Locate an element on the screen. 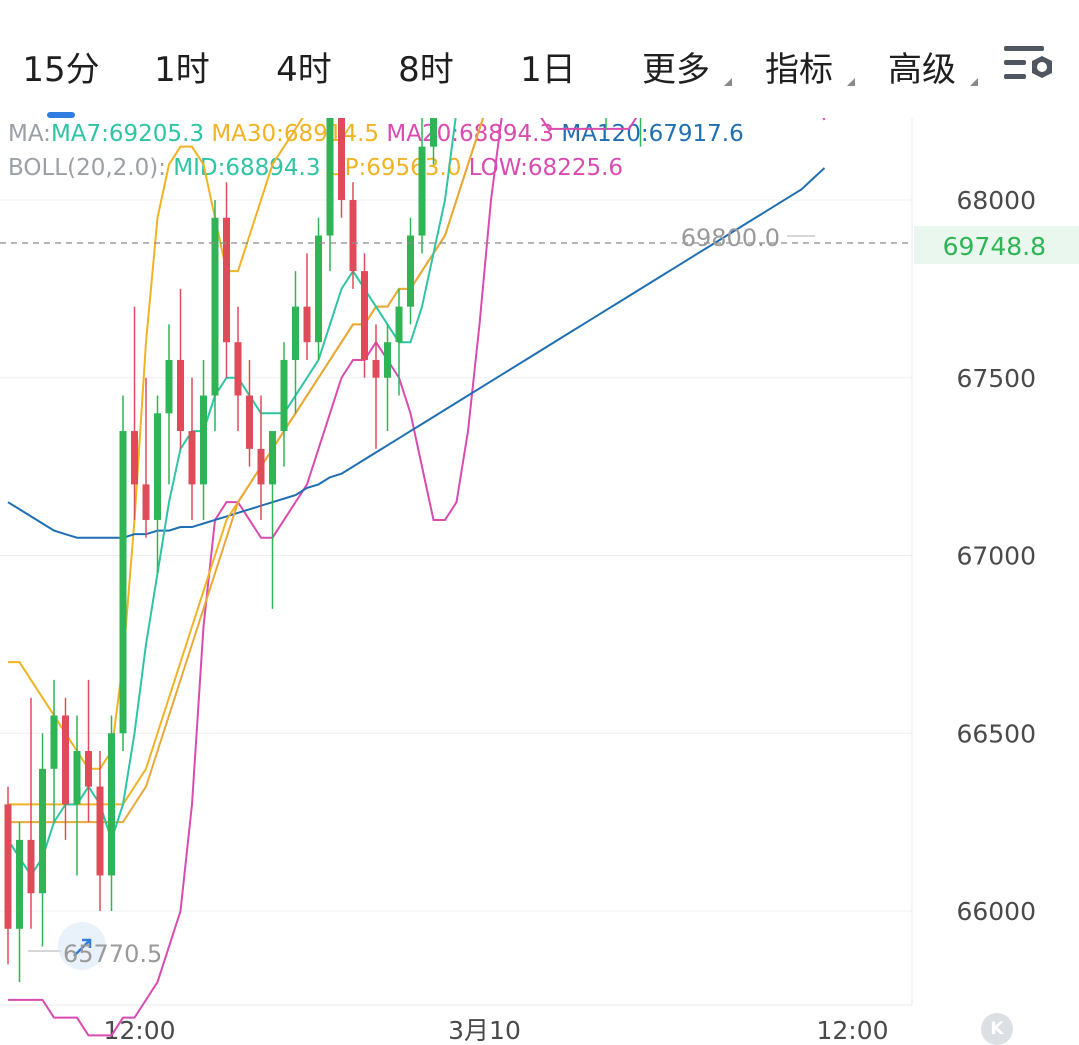 The image size is (1079, 1045). tab-more: 更多 is located at coordinates (682, 66).